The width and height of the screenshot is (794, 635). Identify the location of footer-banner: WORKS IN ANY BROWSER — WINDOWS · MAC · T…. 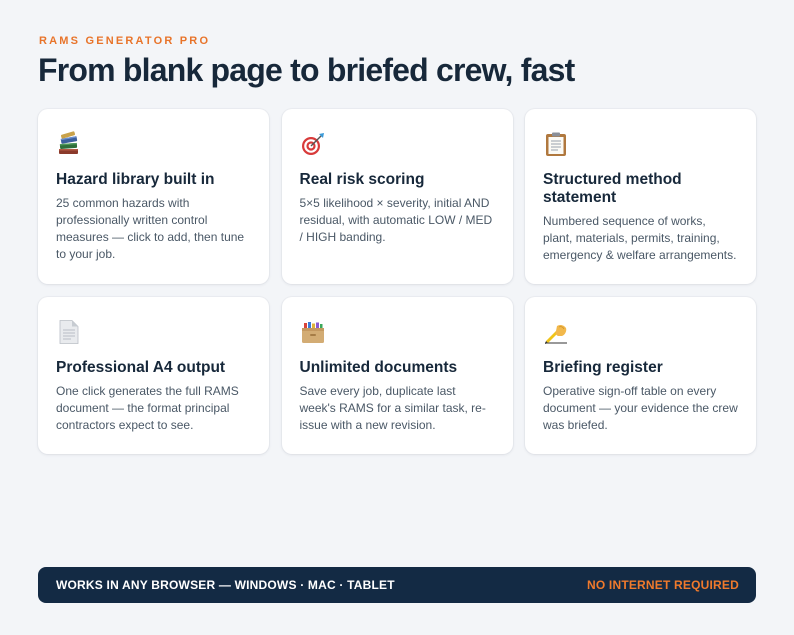
(397, 585).